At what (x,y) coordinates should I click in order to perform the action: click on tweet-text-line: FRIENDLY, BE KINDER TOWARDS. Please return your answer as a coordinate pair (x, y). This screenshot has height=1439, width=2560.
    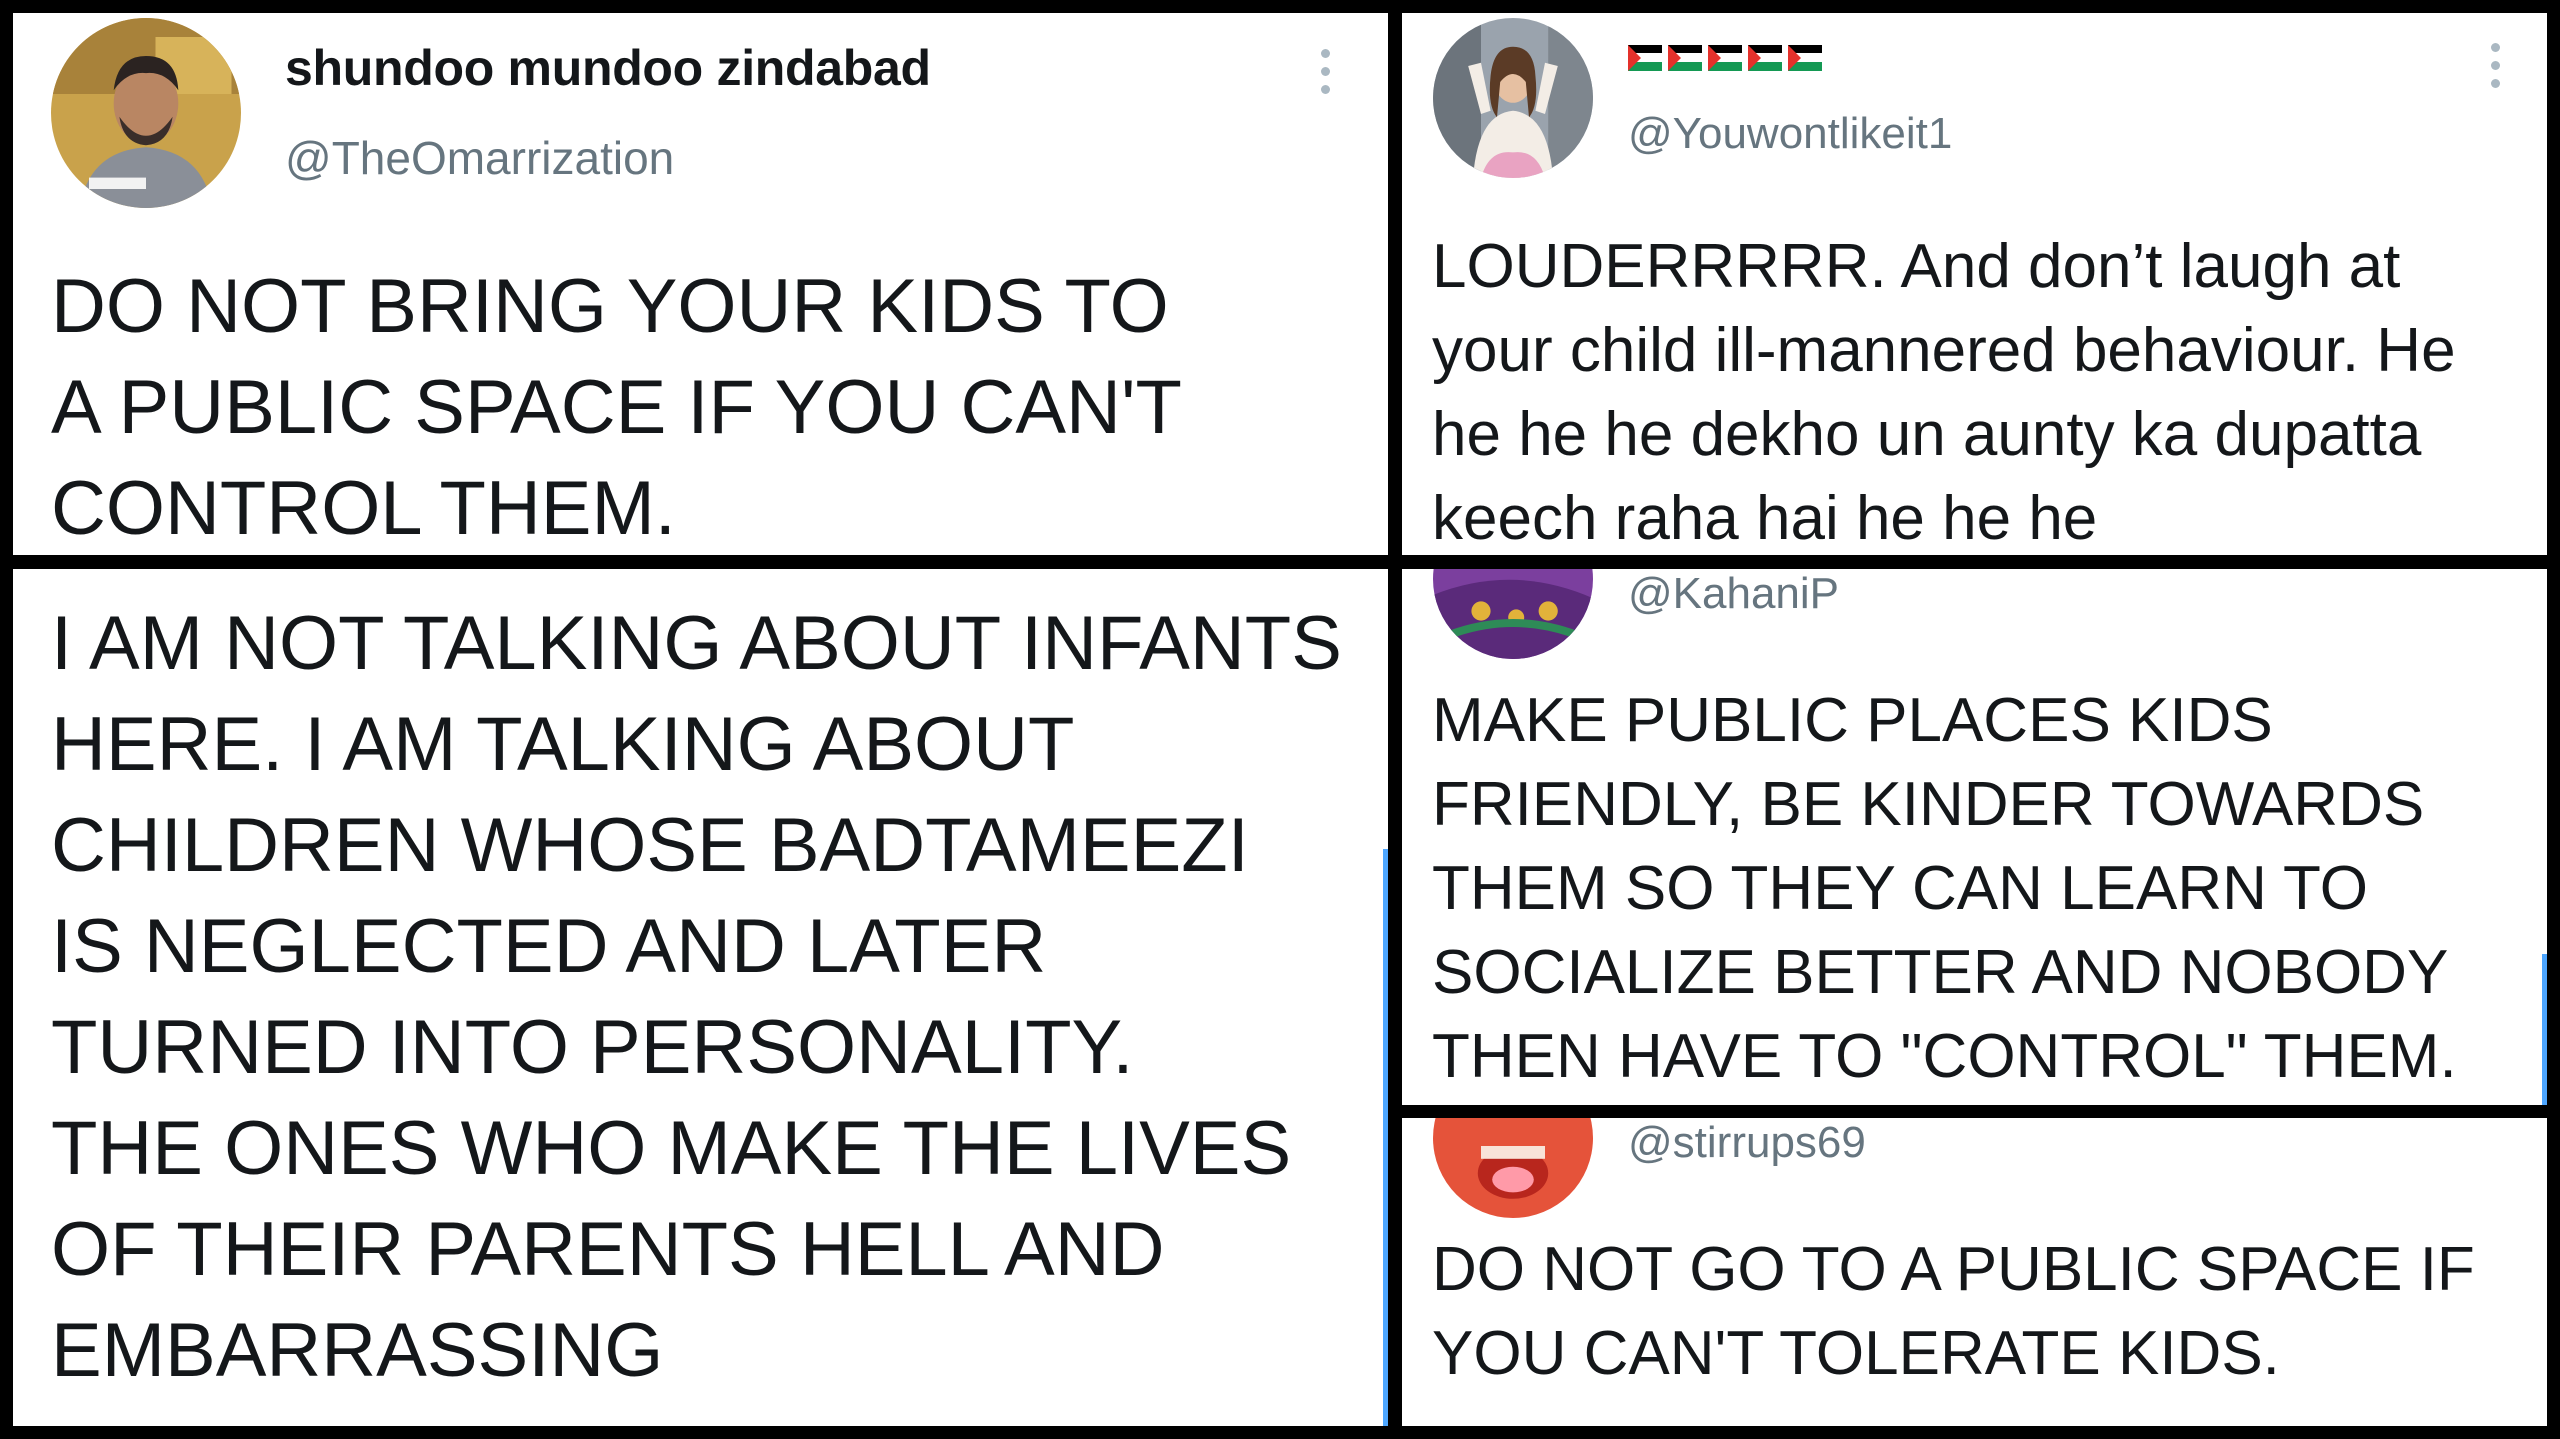
    Looking at the image, I should click on (1928, 804).